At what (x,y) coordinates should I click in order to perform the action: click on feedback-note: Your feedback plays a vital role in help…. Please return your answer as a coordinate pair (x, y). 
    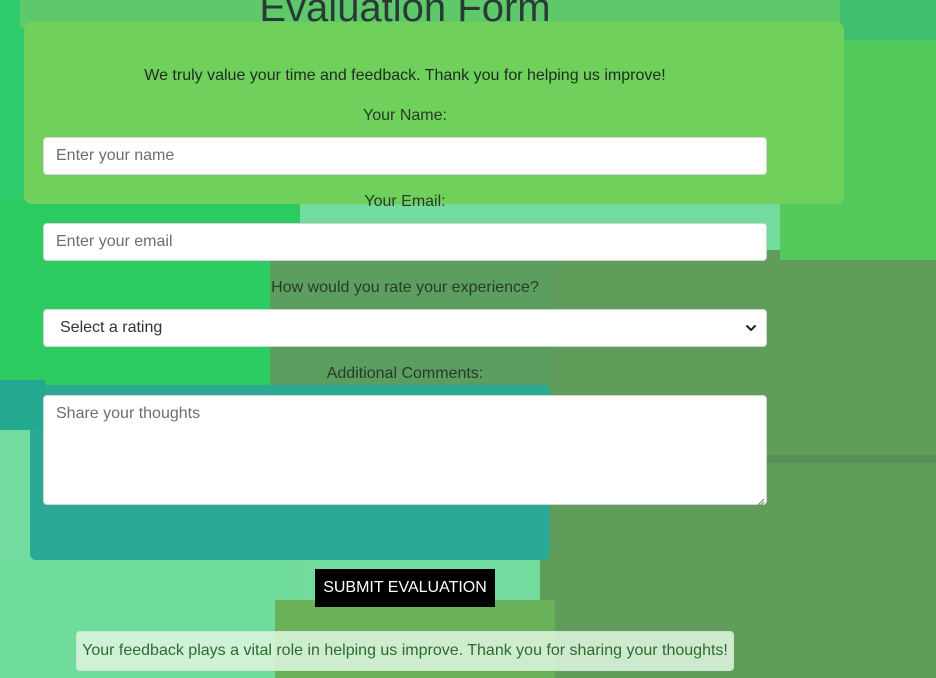
    Looking at the image, I should click on (405, 651).